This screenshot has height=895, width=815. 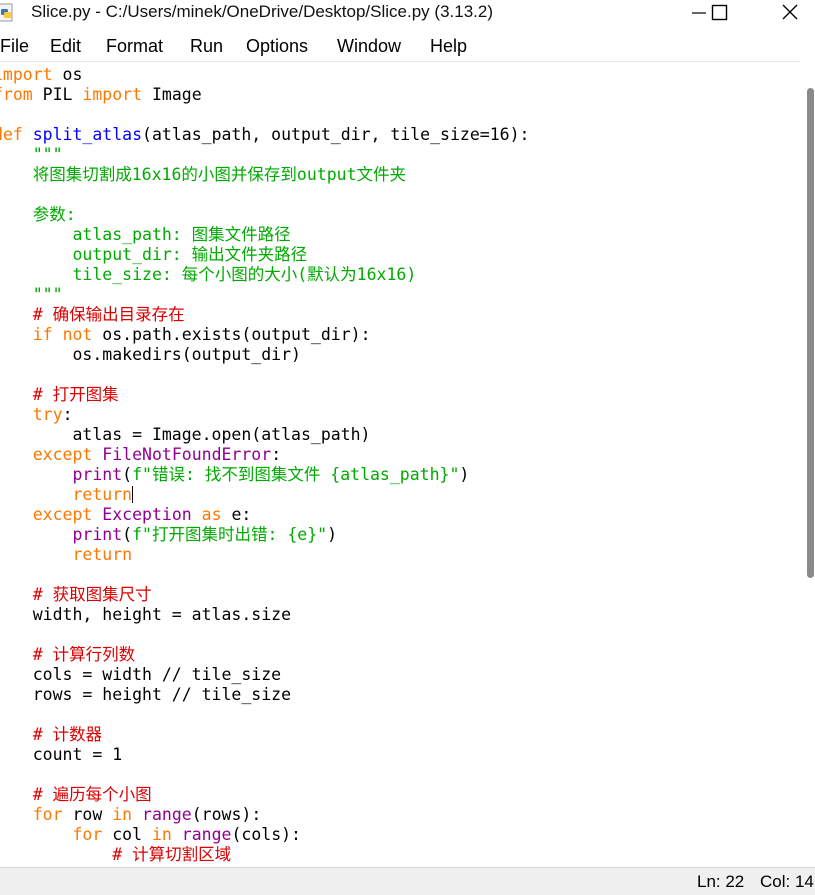 I want to click on code-token: count = 1, so click(x=61, y=754).